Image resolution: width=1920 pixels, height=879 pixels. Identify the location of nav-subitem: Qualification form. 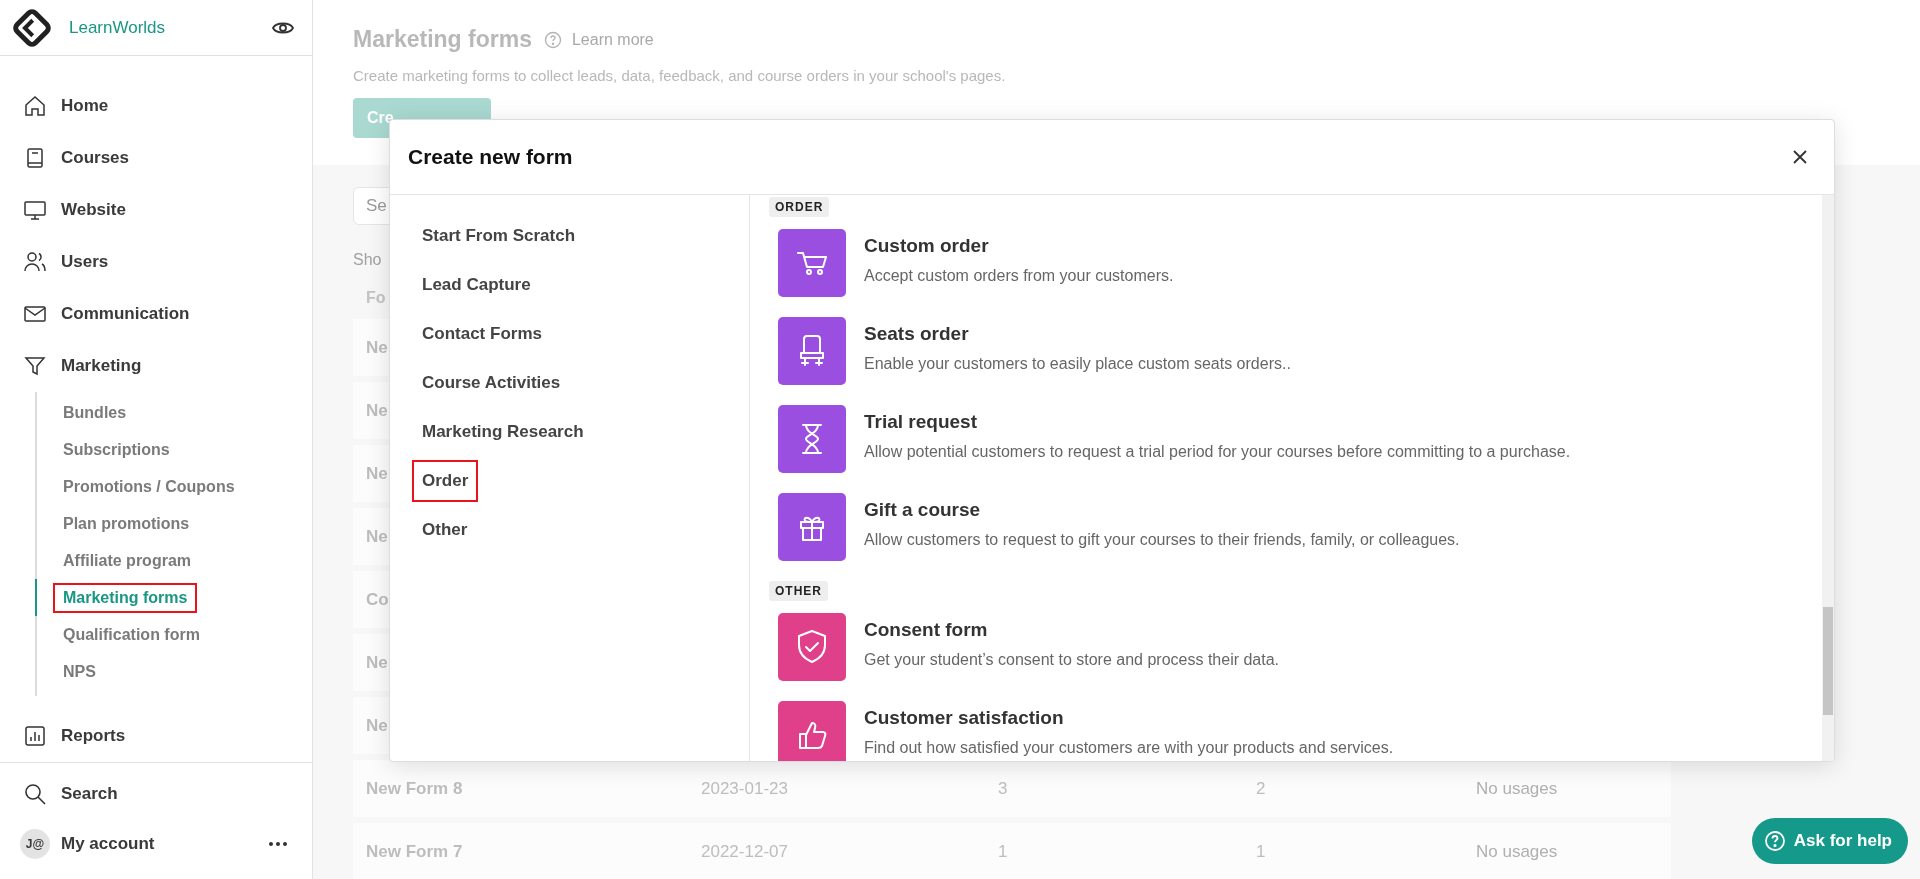
(131, 634).